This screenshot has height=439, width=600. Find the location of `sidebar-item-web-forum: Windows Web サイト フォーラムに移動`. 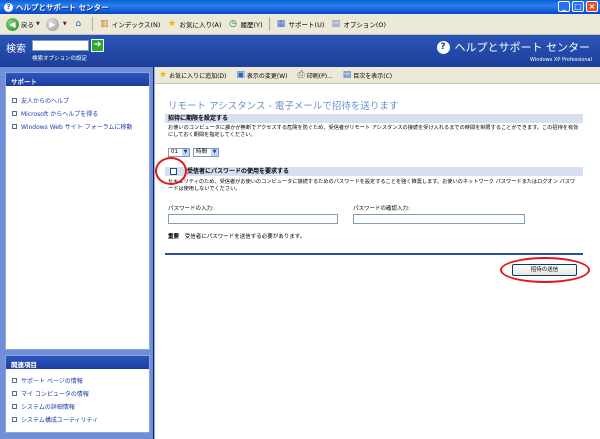

sidebar-item-web-forum: Windows Web サイト フォーラムに移動 is located at coordinates (77, 126).